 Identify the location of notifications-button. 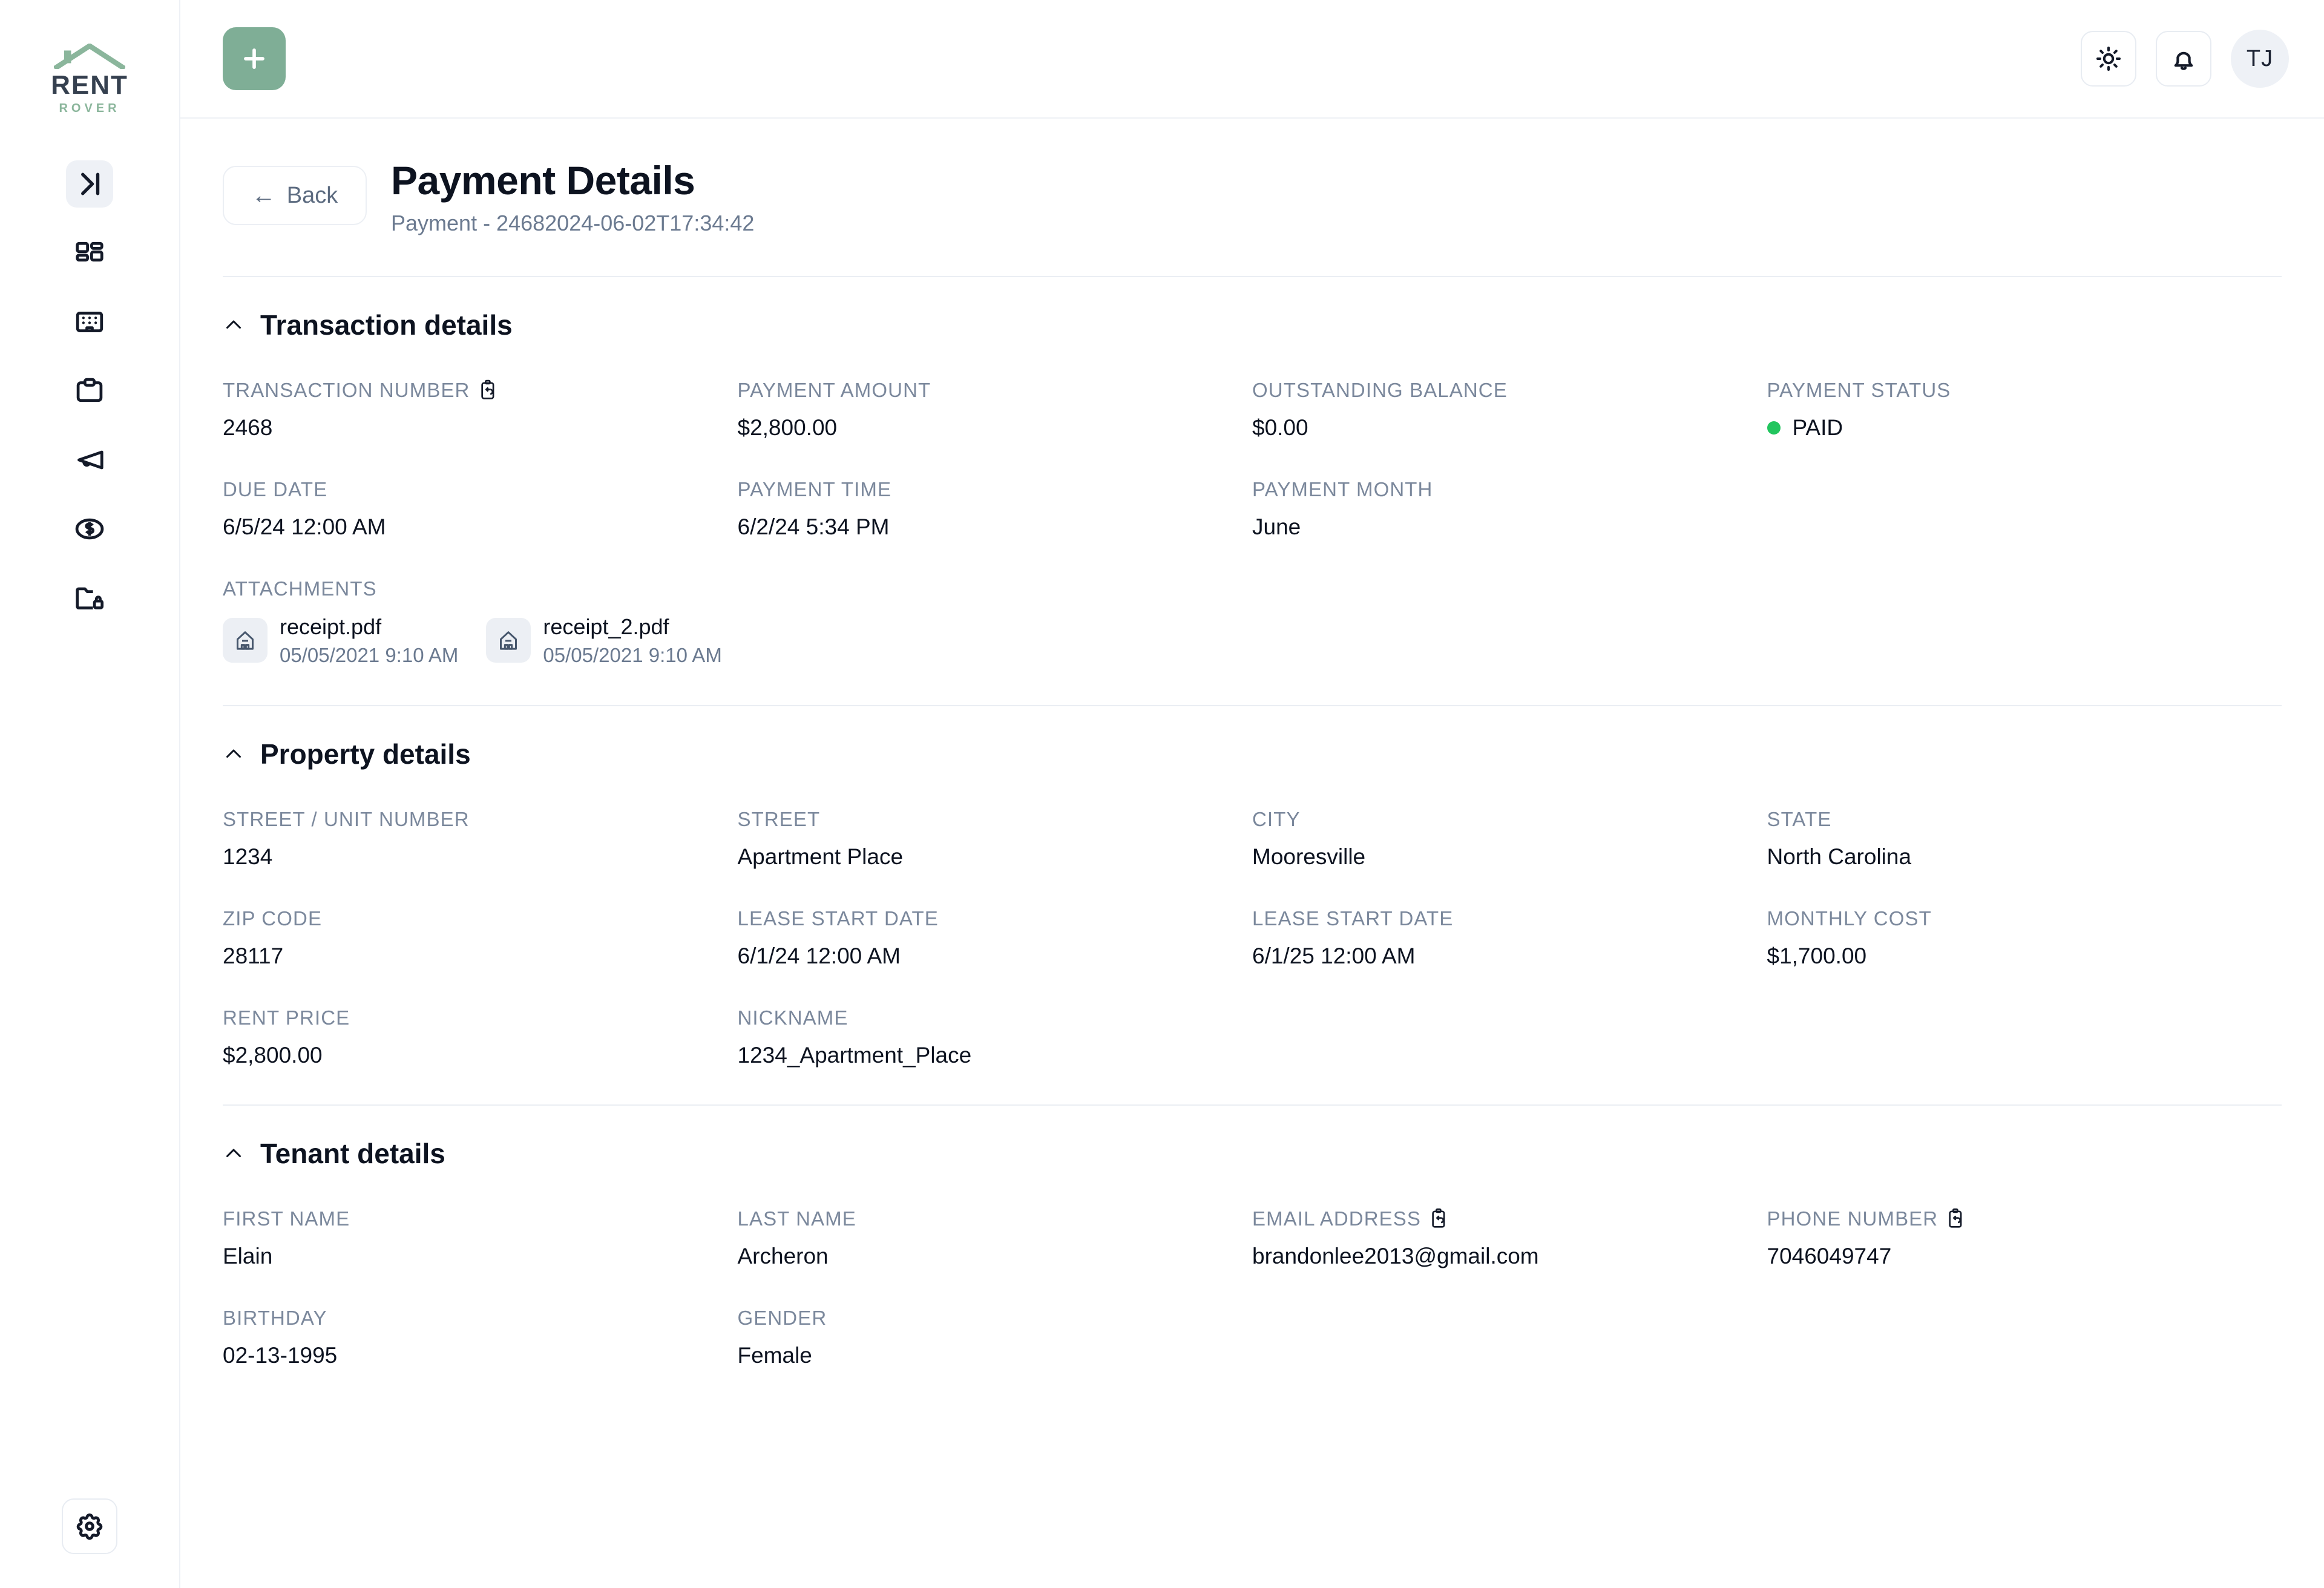
(2183, 59).